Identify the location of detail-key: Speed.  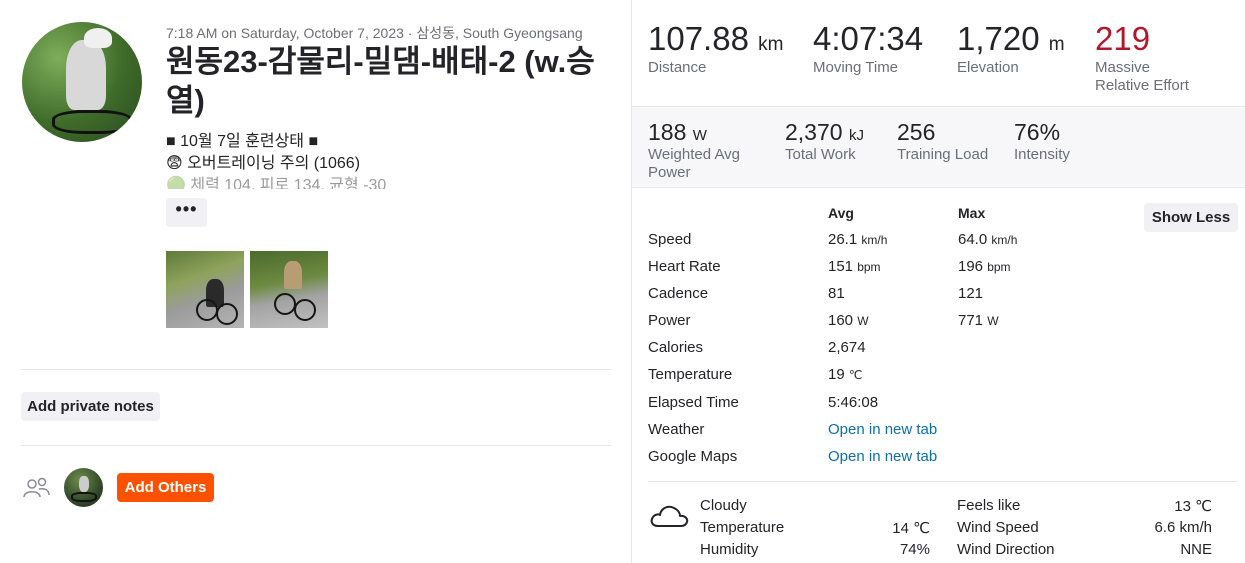
(670, 239).